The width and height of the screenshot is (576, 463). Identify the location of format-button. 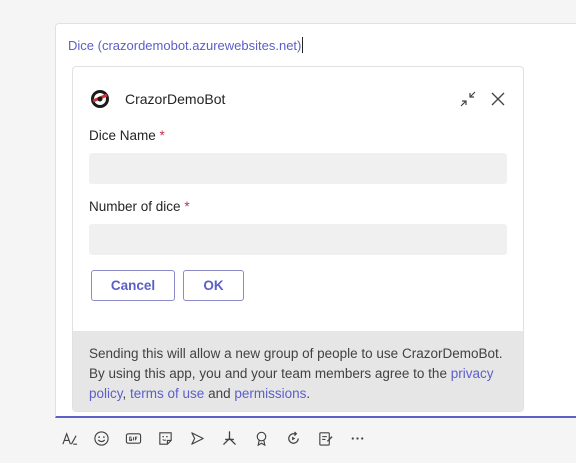
(69, 438).